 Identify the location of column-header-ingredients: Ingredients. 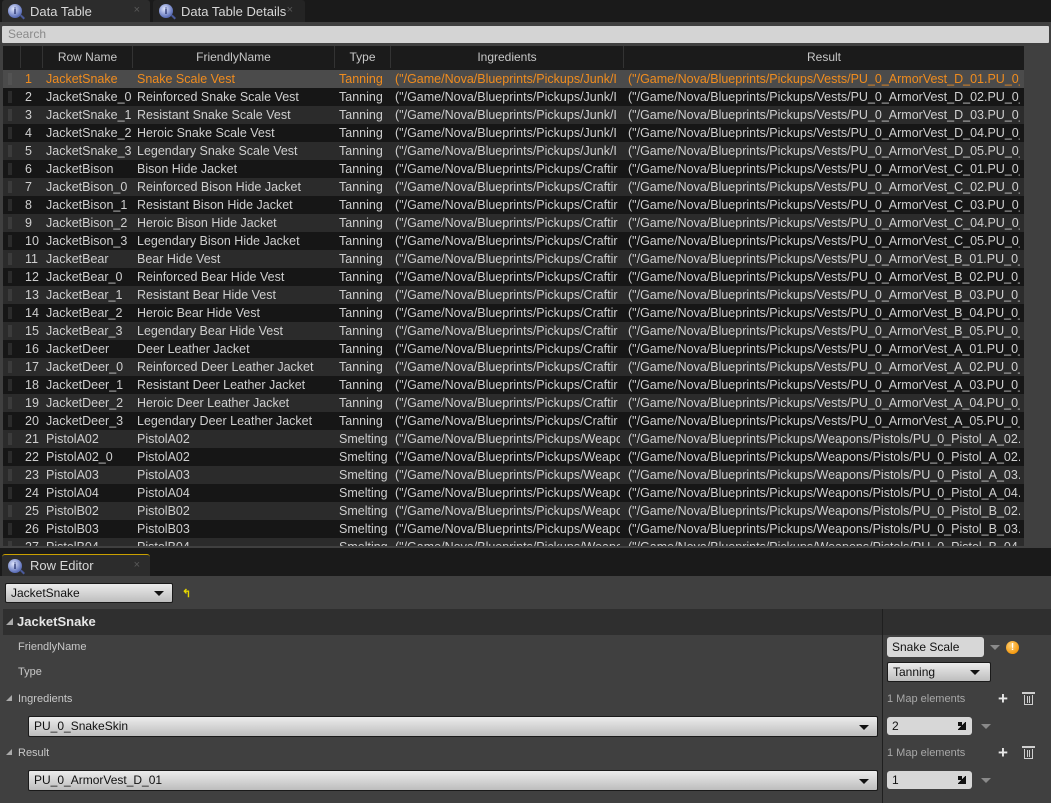
(507, 57).